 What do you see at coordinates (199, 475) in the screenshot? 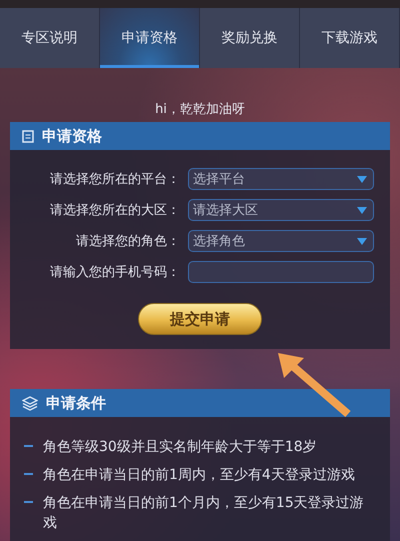
I see `condition-text: 角色在申请当日的前1周内，至少有4天登录过游戏` at bounding box center [199, 475].